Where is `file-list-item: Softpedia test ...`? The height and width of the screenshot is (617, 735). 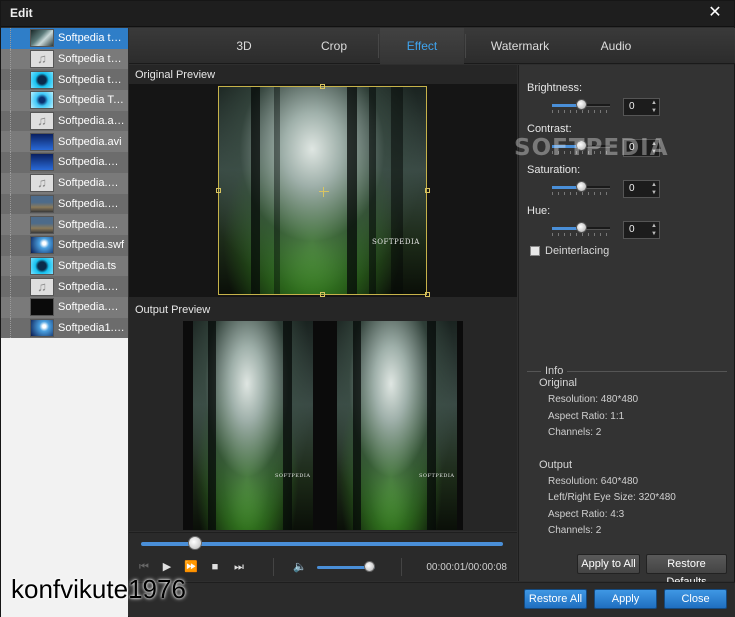 file-list-item: Softpedia test ... is located at coordinates (64, 38).